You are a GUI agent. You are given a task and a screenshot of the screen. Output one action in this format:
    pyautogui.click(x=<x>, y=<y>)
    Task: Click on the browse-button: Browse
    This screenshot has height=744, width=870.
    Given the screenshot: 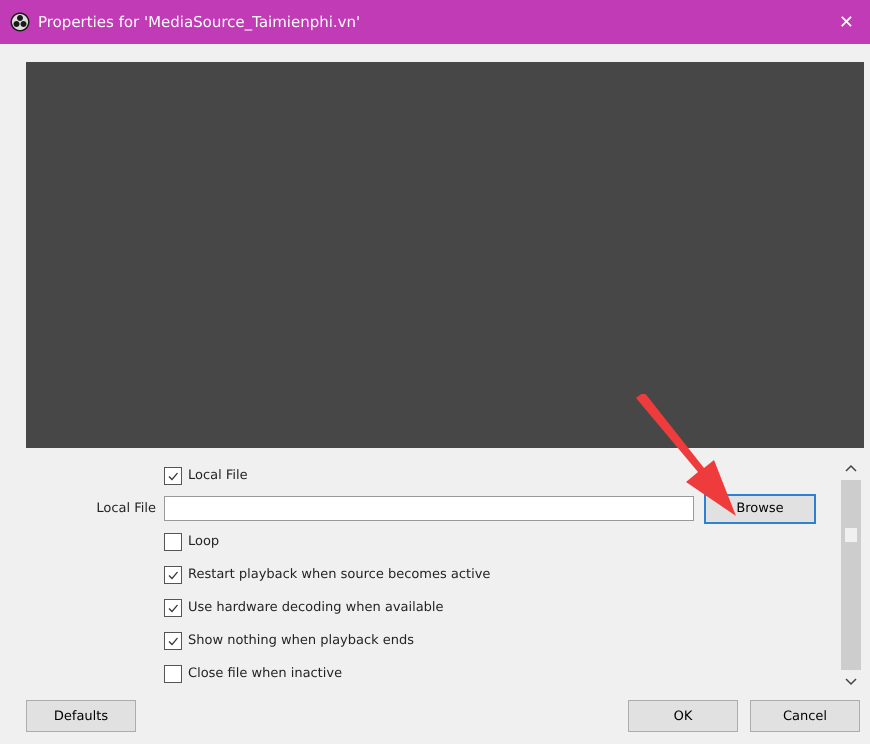 What is the action you would take?
    pyautogui.click(x=760, y=509)
    